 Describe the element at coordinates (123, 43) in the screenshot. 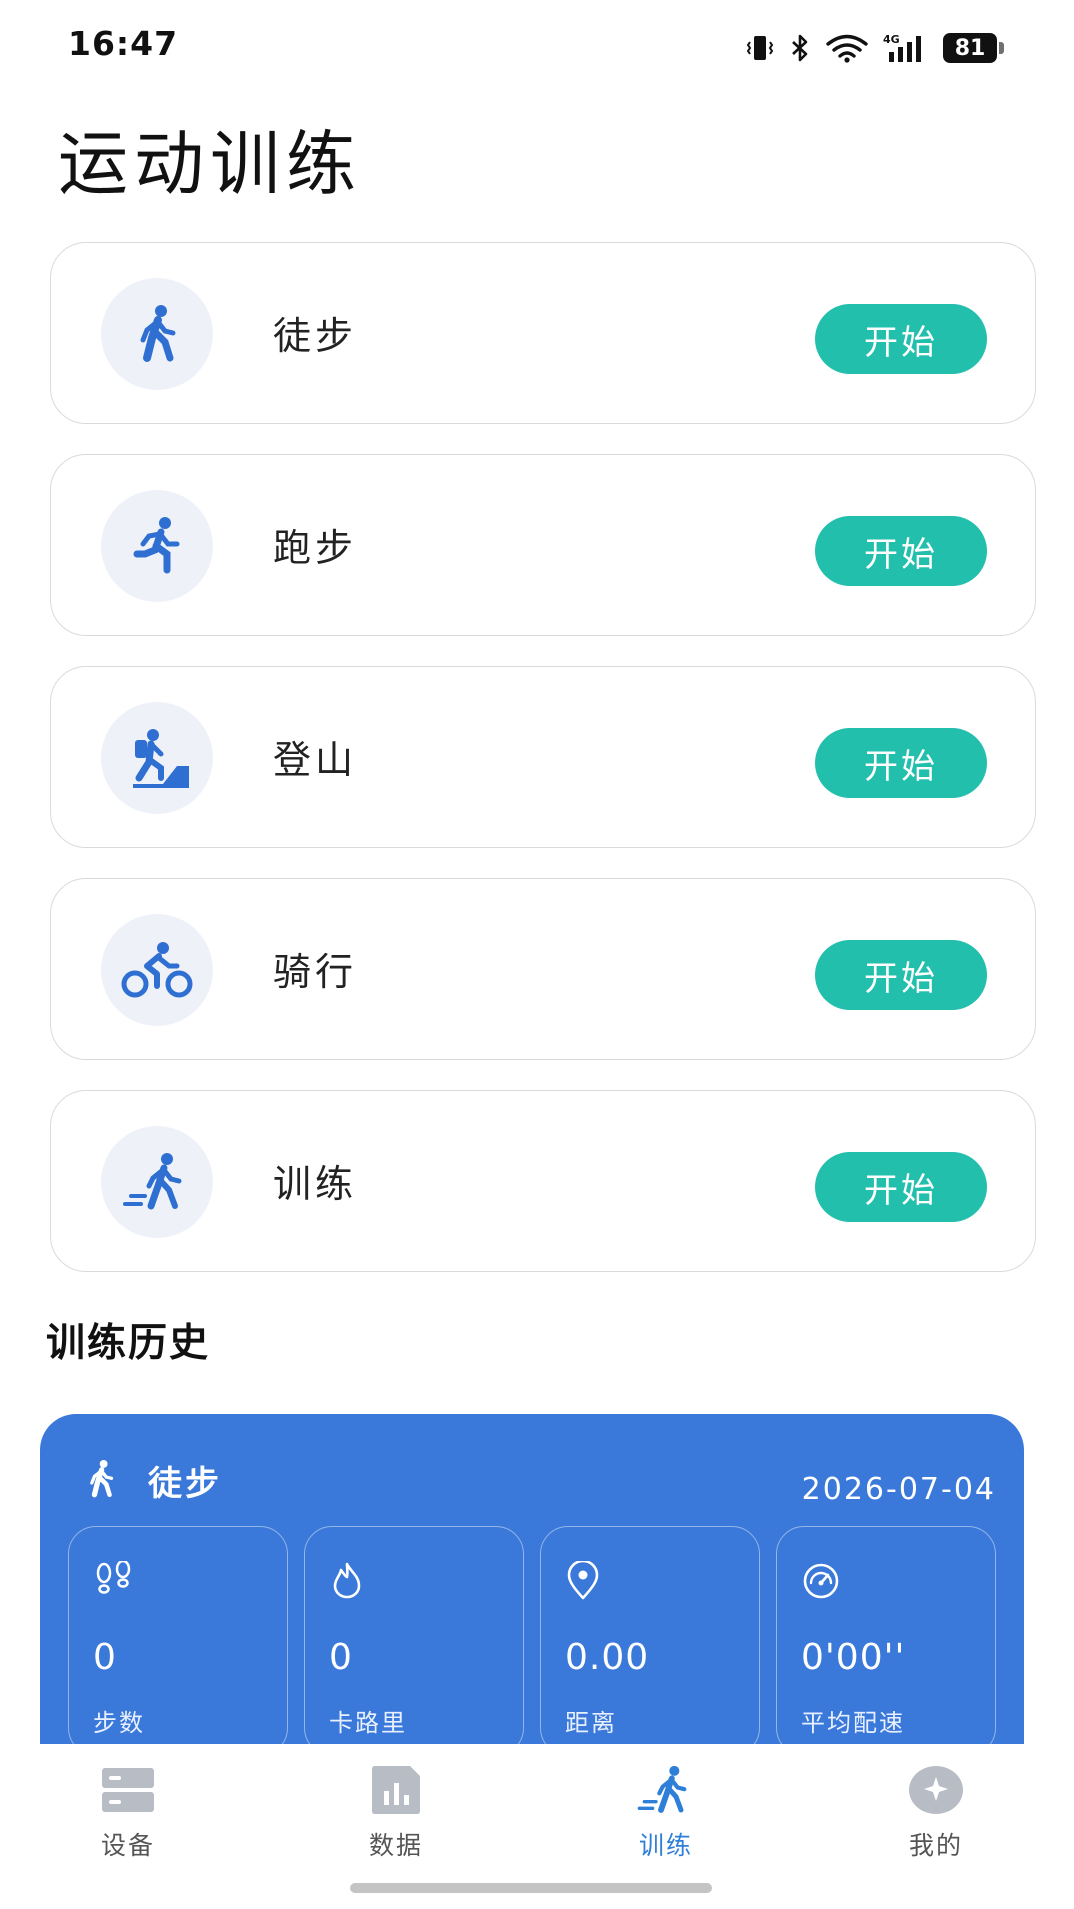

I see `status-time: 16:47` at that location.